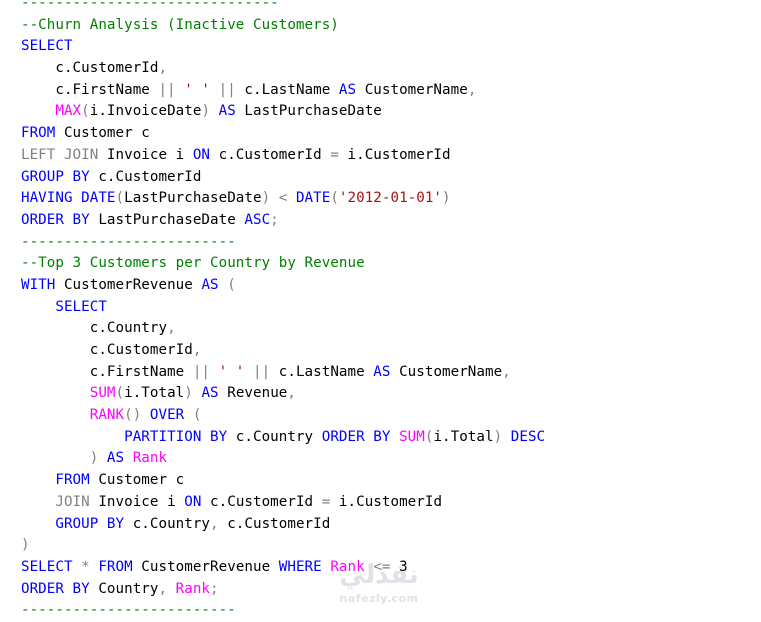  Describe the element at coordinates (68, 198) in the screenshot. I see `code-token-keyword: HAVING DATE` at that location.